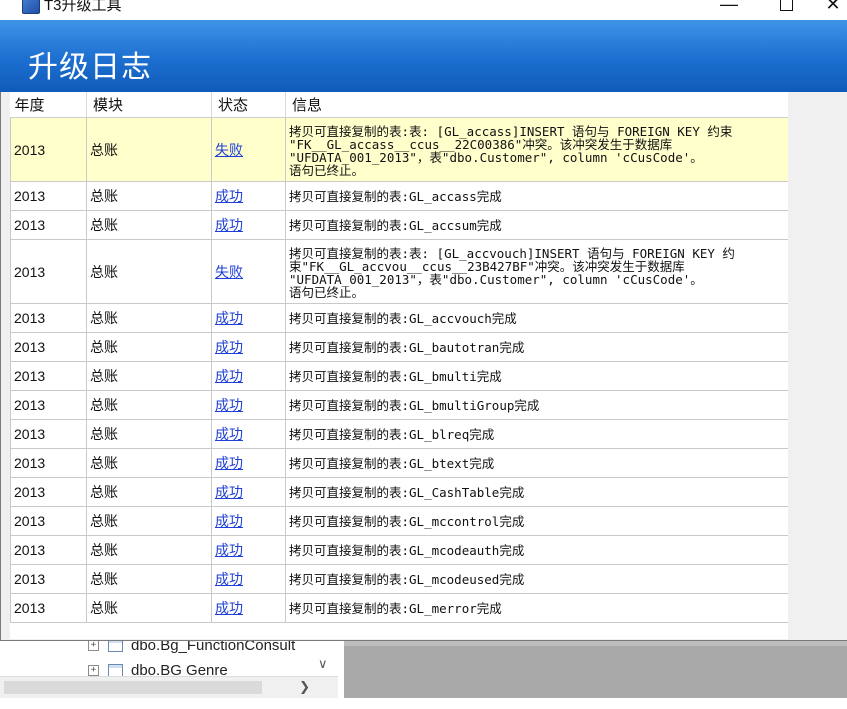 The image size is (847, 709). Describe the element at coordinates (537, 105) in the screenshot. I see `column-header-info: 信息` at that location.